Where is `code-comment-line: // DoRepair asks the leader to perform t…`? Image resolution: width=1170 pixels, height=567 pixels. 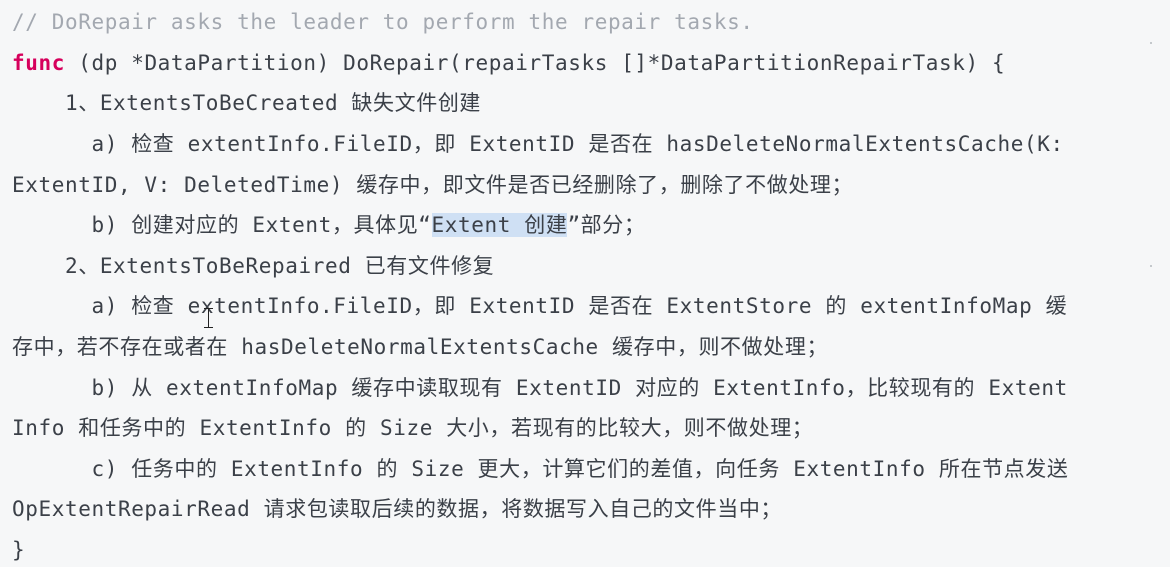
code-comment-line: // DoRepair asks the leader to perform t… is located at coordinates (383, 22).